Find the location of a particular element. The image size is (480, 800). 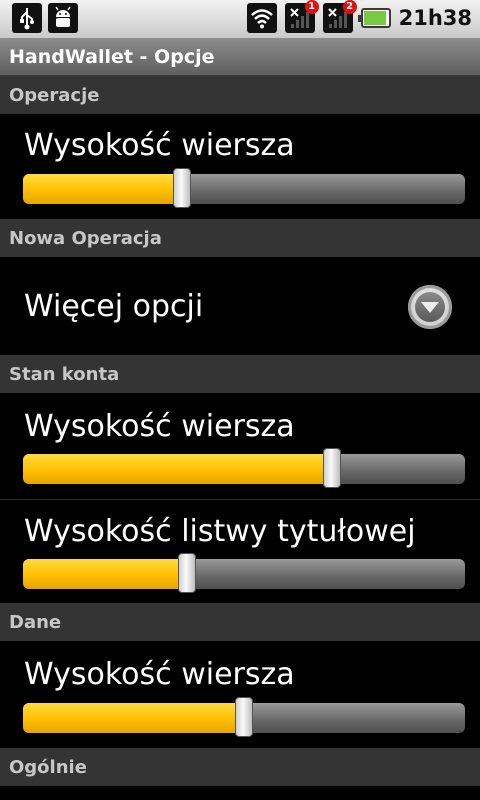

battery-level is located at coordinates (374, 18).